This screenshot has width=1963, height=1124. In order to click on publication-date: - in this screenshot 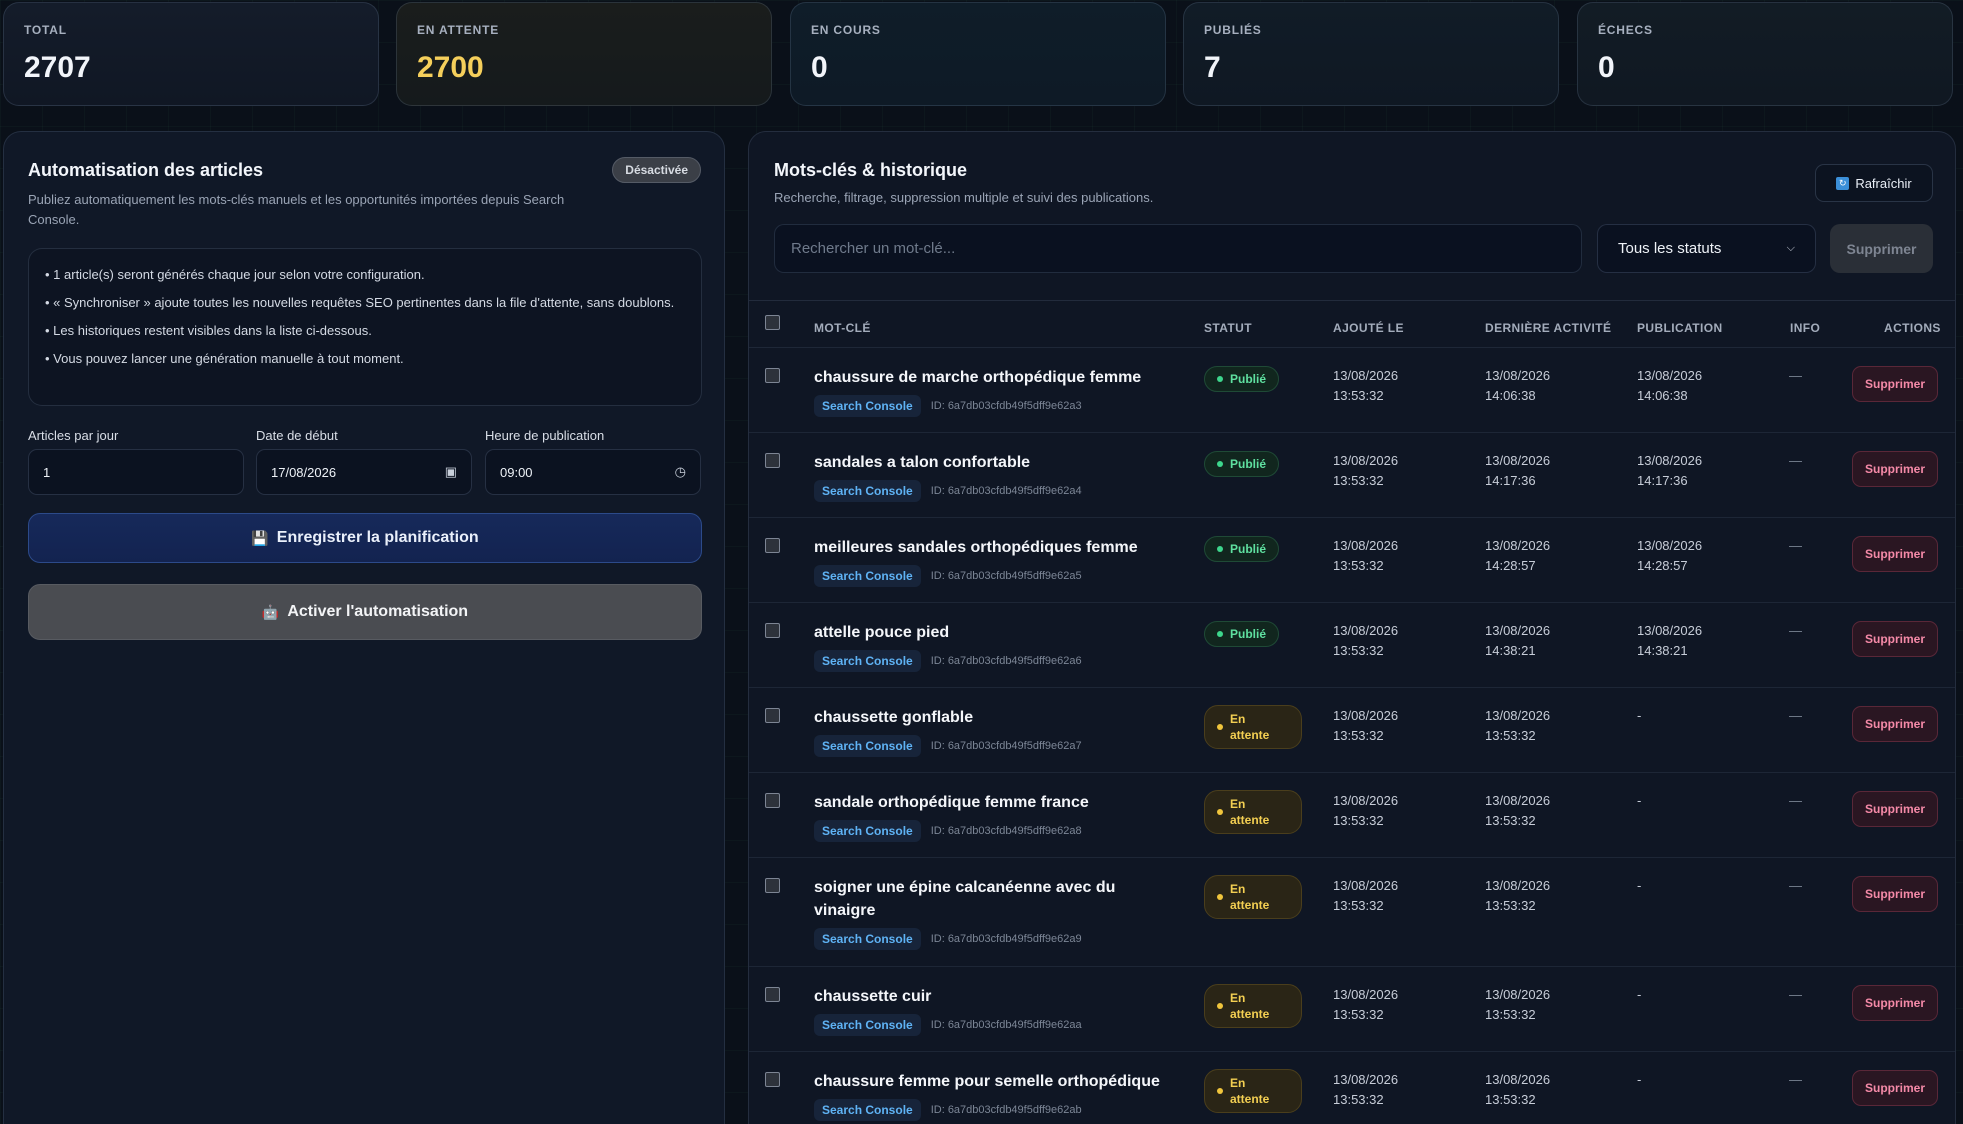, I will do `click(1639, 1080)`.